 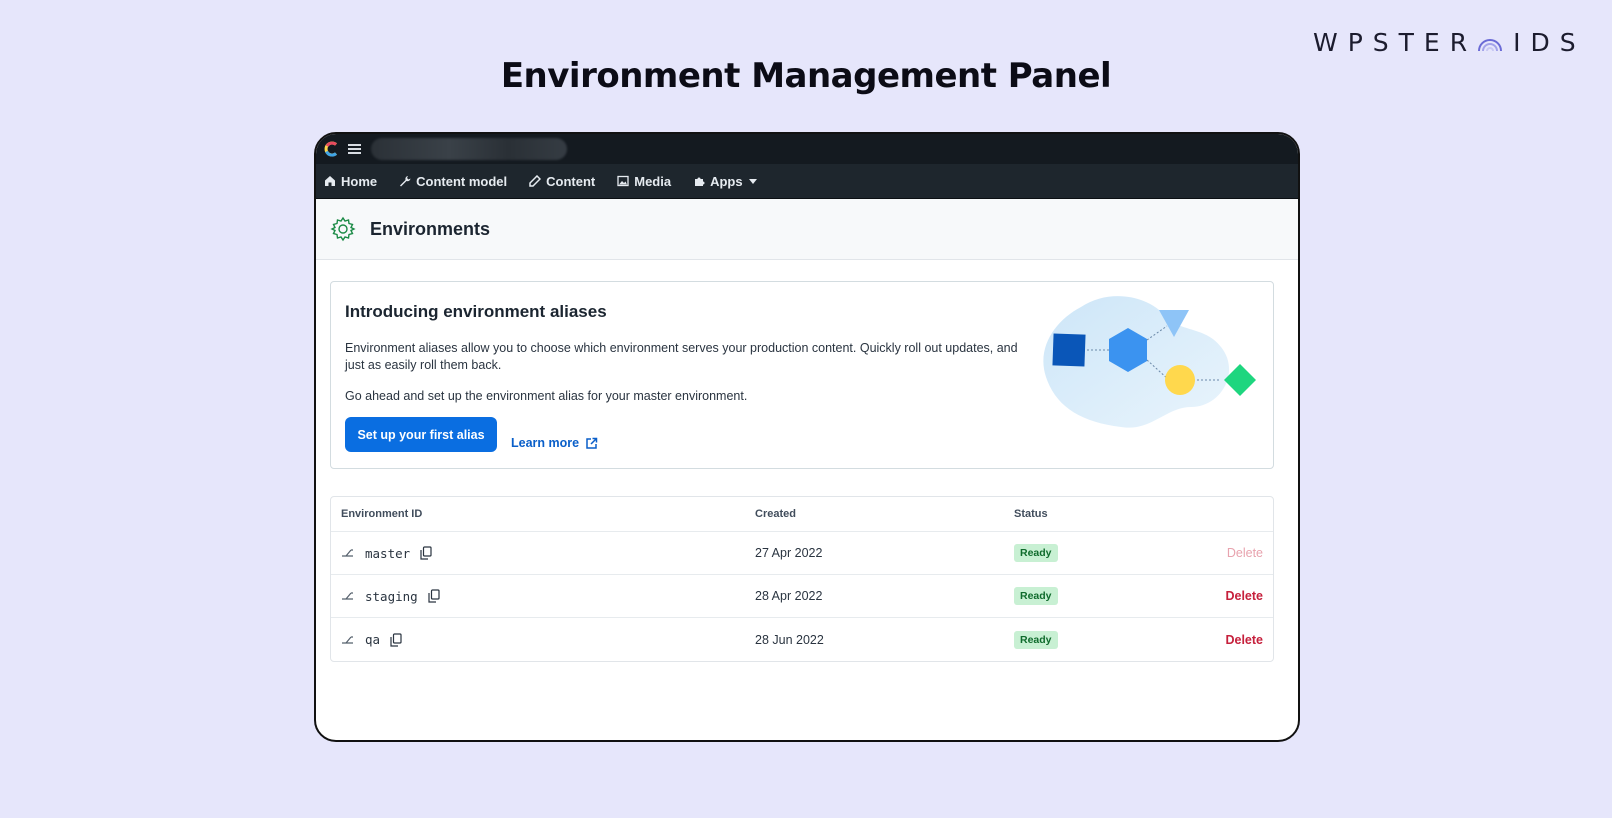 I want to click on created-date: 28 Jun 2022, so click(x=789, y=639).